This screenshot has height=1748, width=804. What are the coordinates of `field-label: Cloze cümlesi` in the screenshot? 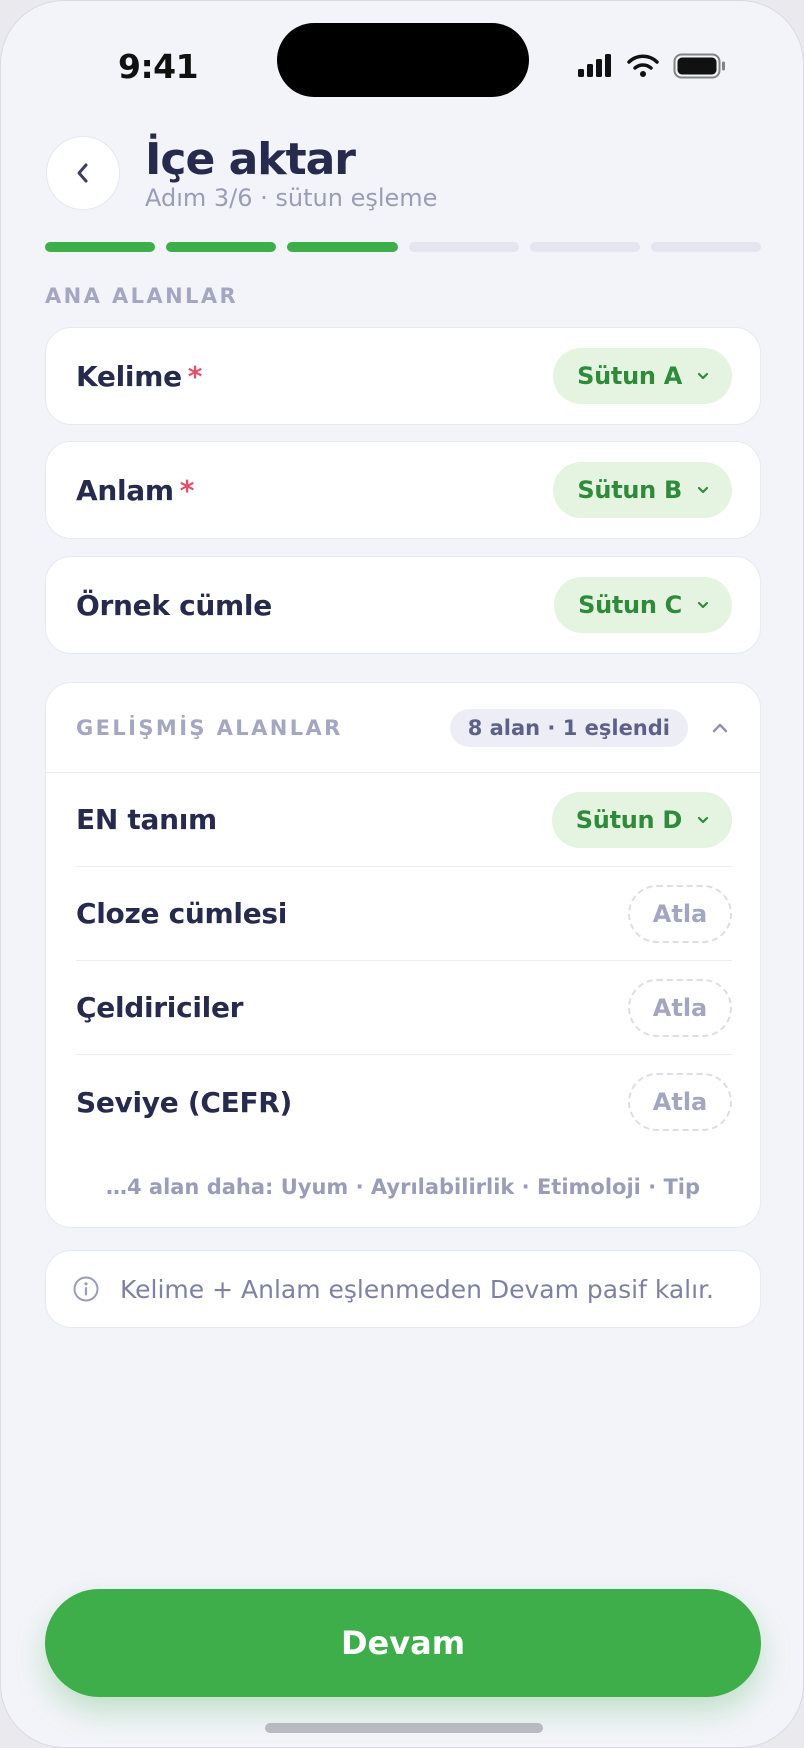 It's located at (182, 913).